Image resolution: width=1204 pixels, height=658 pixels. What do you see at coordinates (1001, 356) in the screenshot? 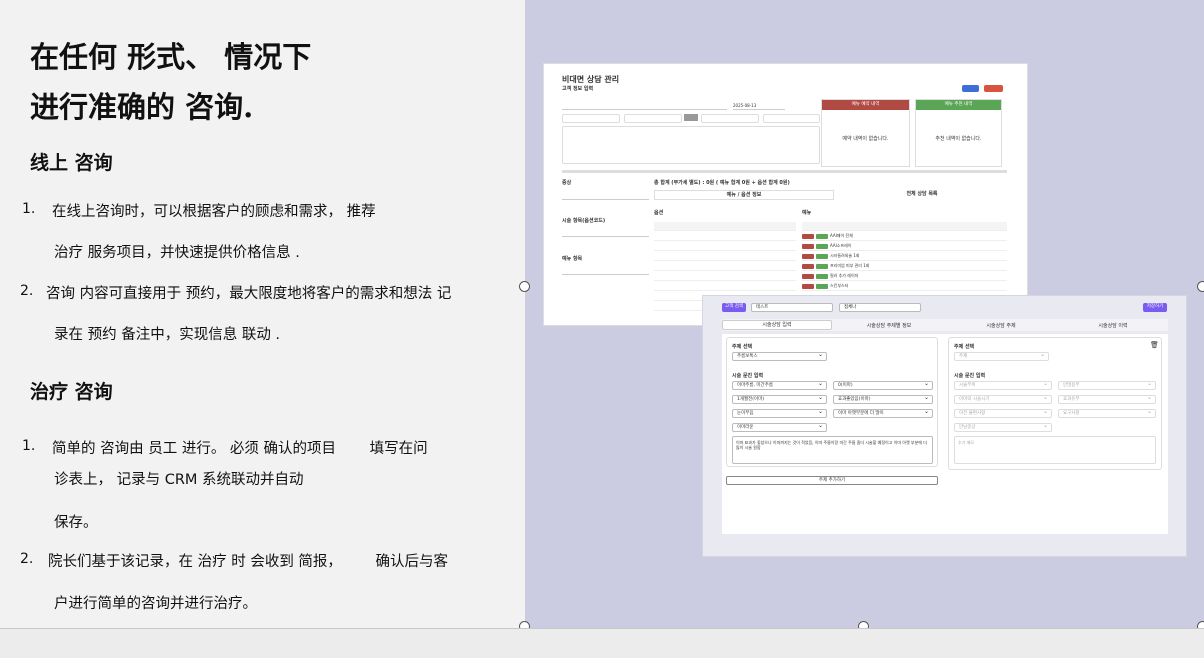
I see `subject-select: 주제` at bounding box center [1001, 356].